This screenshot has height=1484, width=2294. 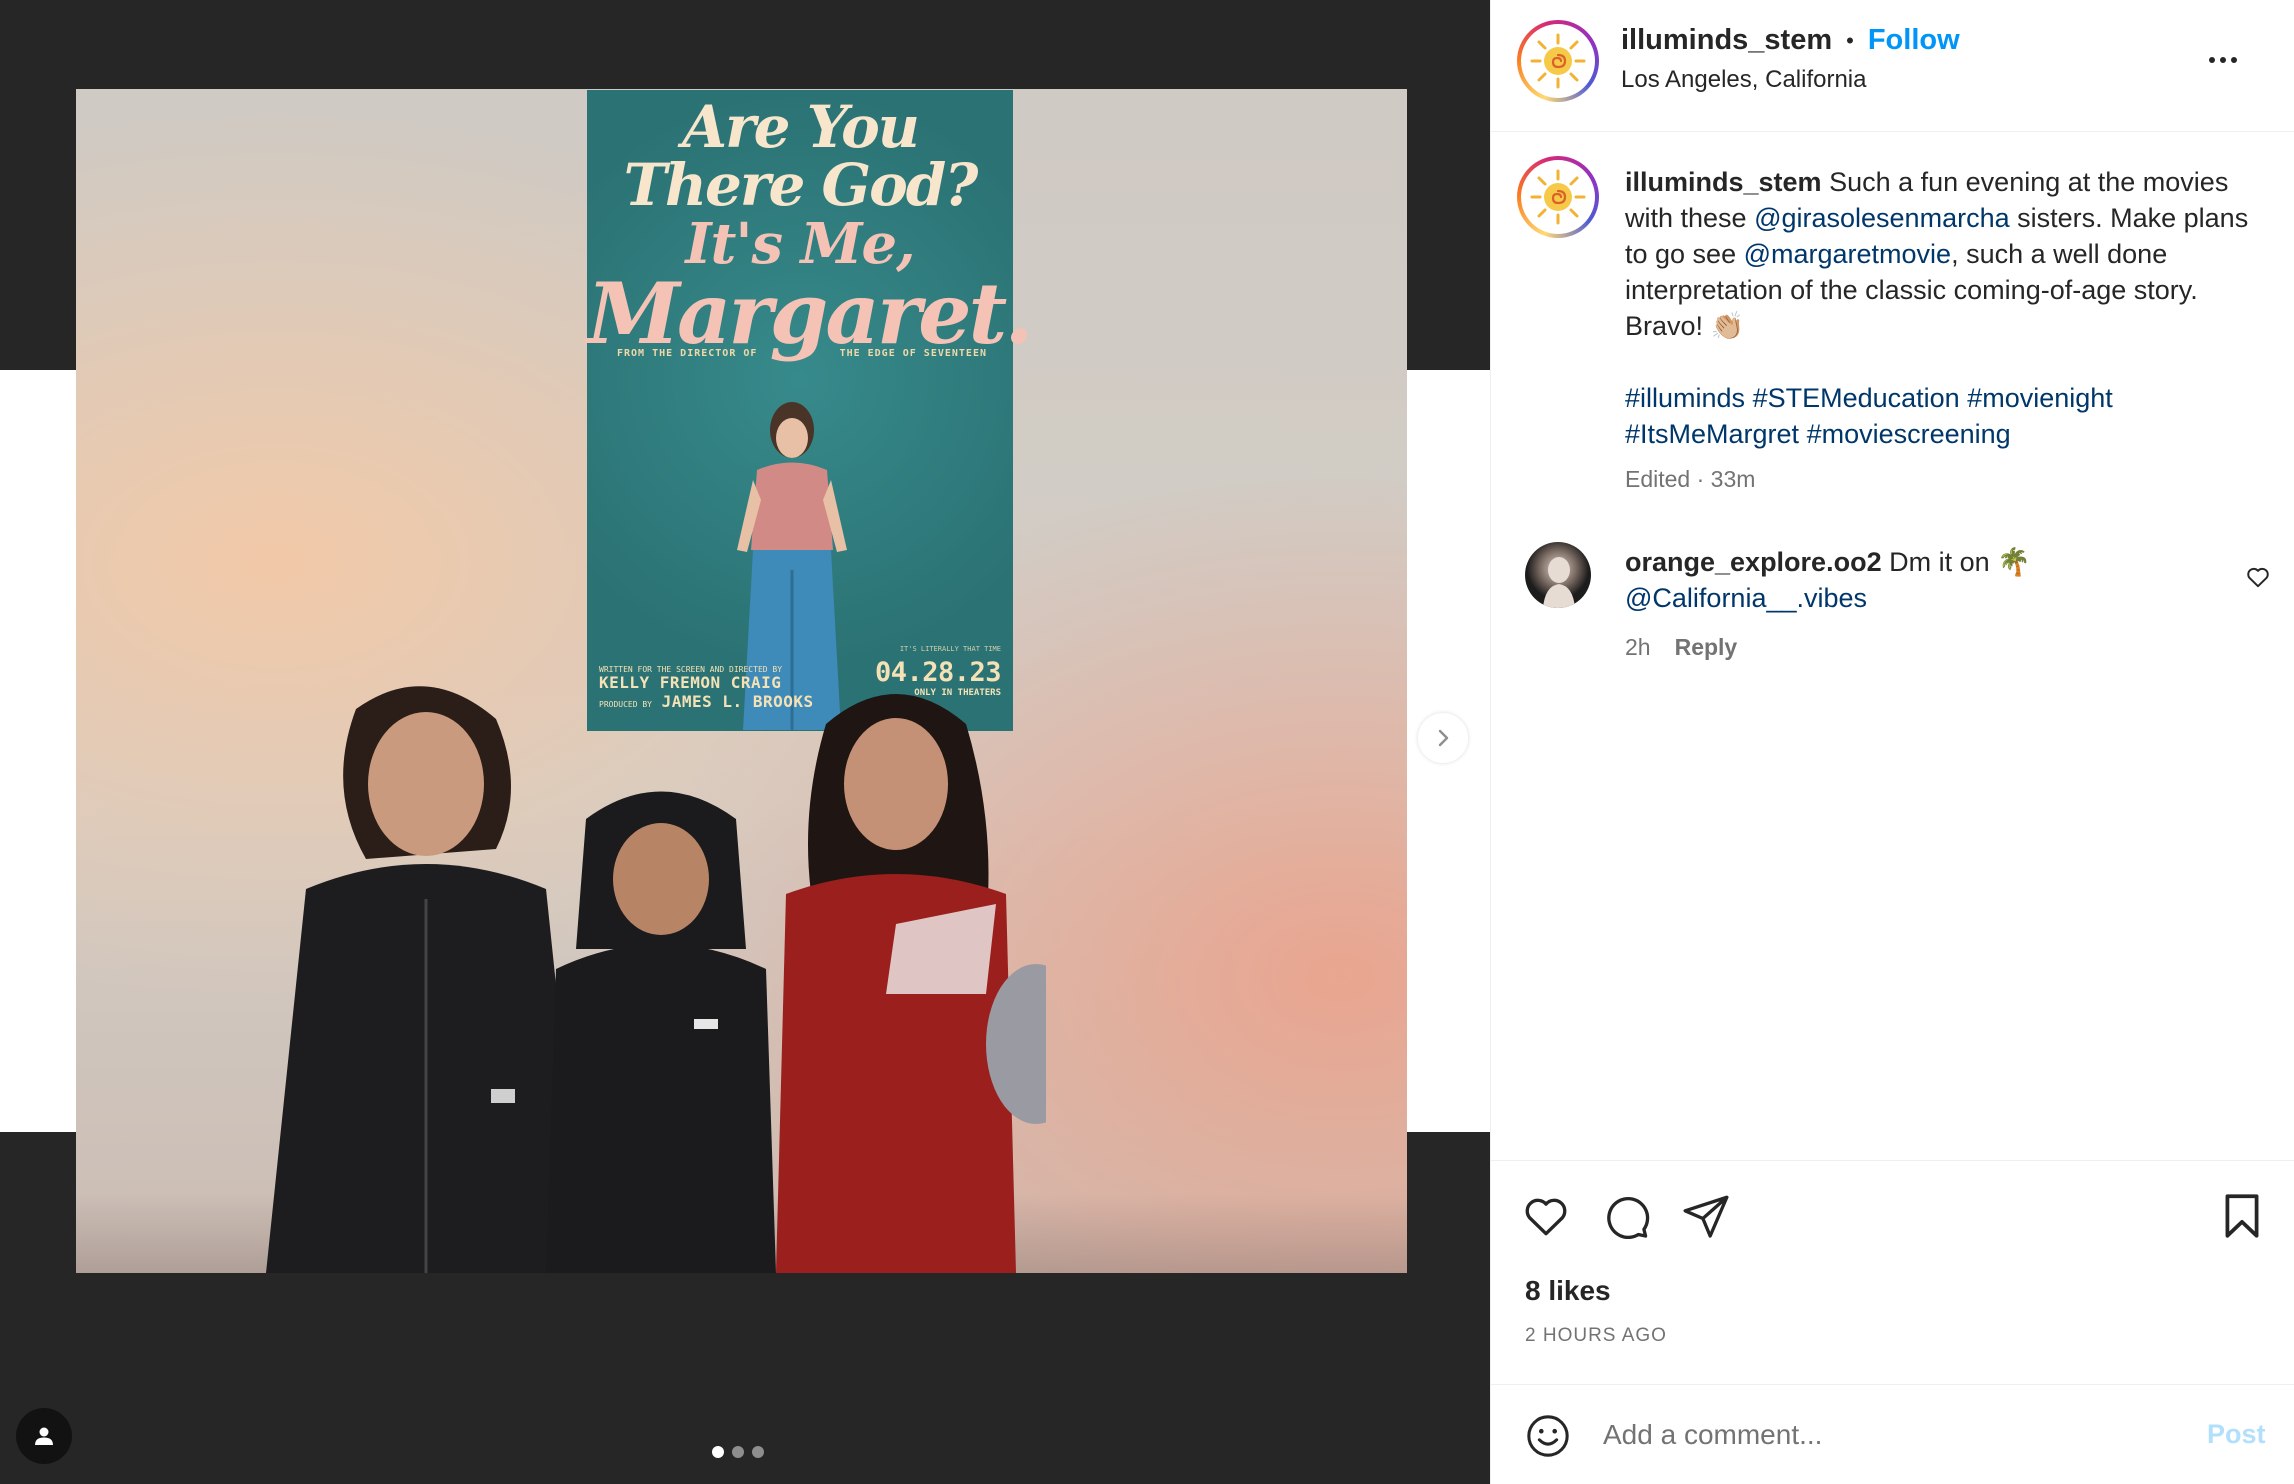 I want to click on caption-username: illuminds_stem, so click(x=1723, y=182).